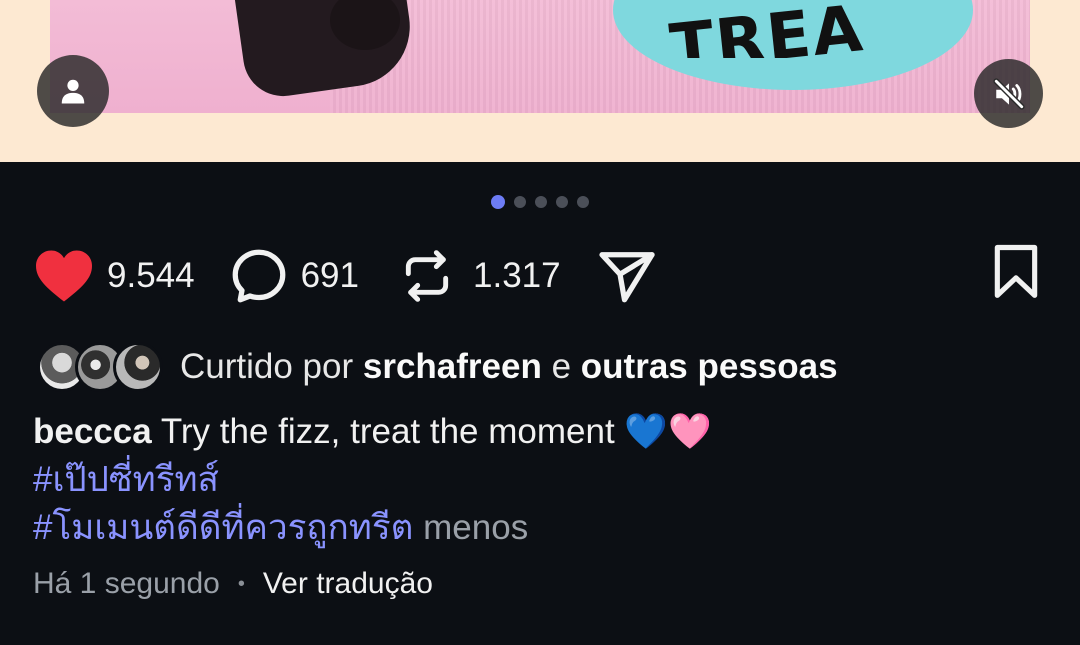 The image size is (1080, 645). What do you see at coordinates (348, 584) in the screenshot?
I see `translate-link: Ver tradução` at bounding box center [348, 584].